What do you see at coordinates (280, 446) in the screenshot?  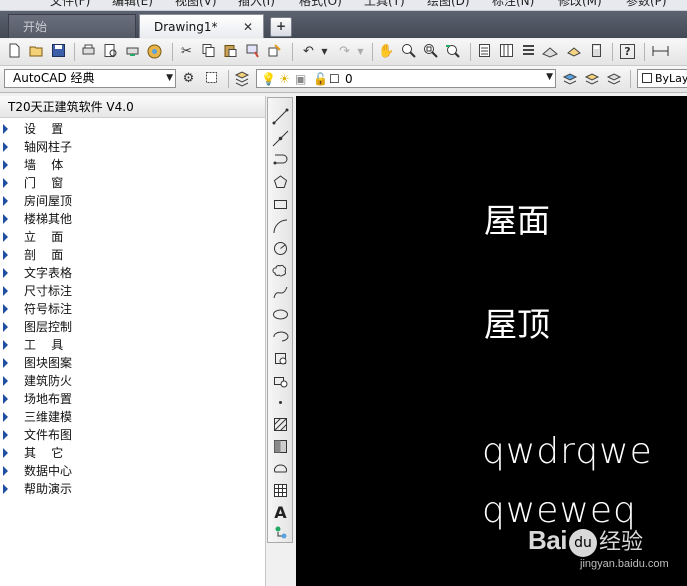 I see `gradient-icon` at bounding box center [280, 446].